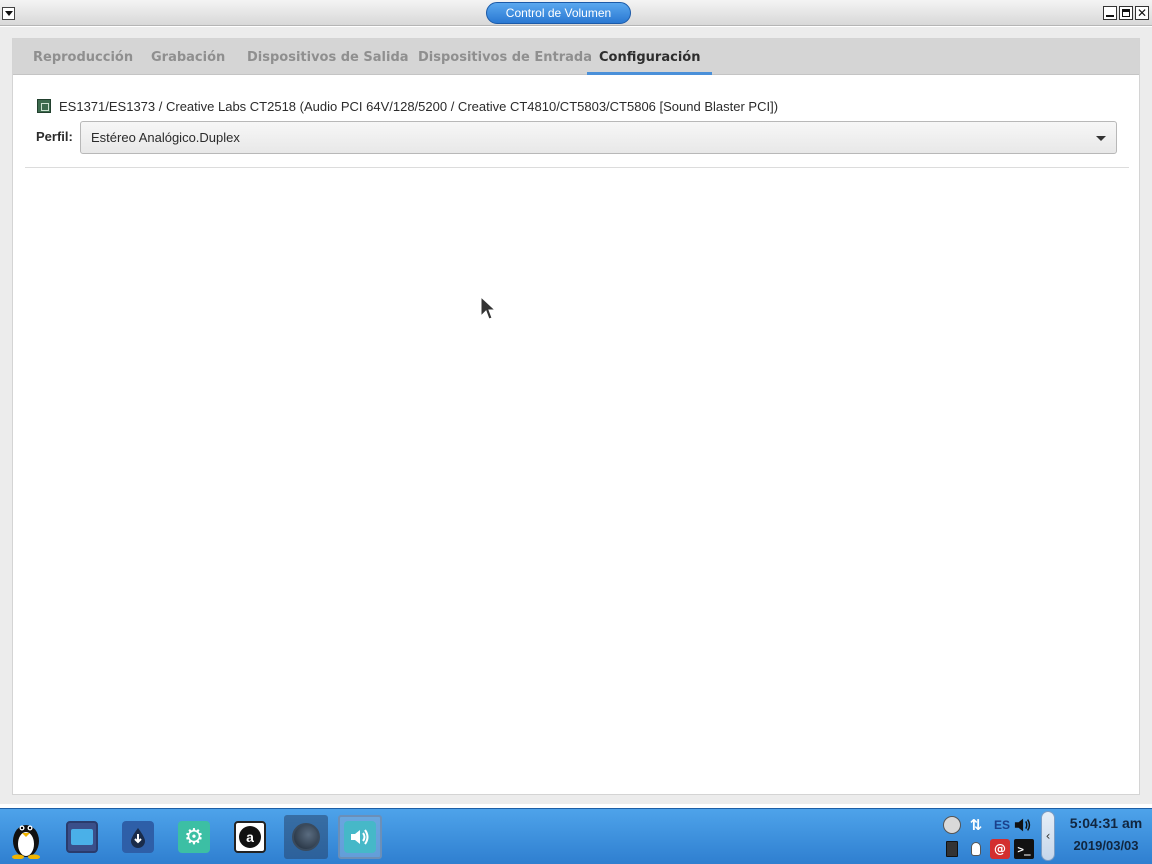 The height and width of the screenshot is (864, 1152). What do you see at coordinates (990, 837) in the screenshot?
I see `system-tray: ⇅ ES @ >_` at bounding box center [990, 837].